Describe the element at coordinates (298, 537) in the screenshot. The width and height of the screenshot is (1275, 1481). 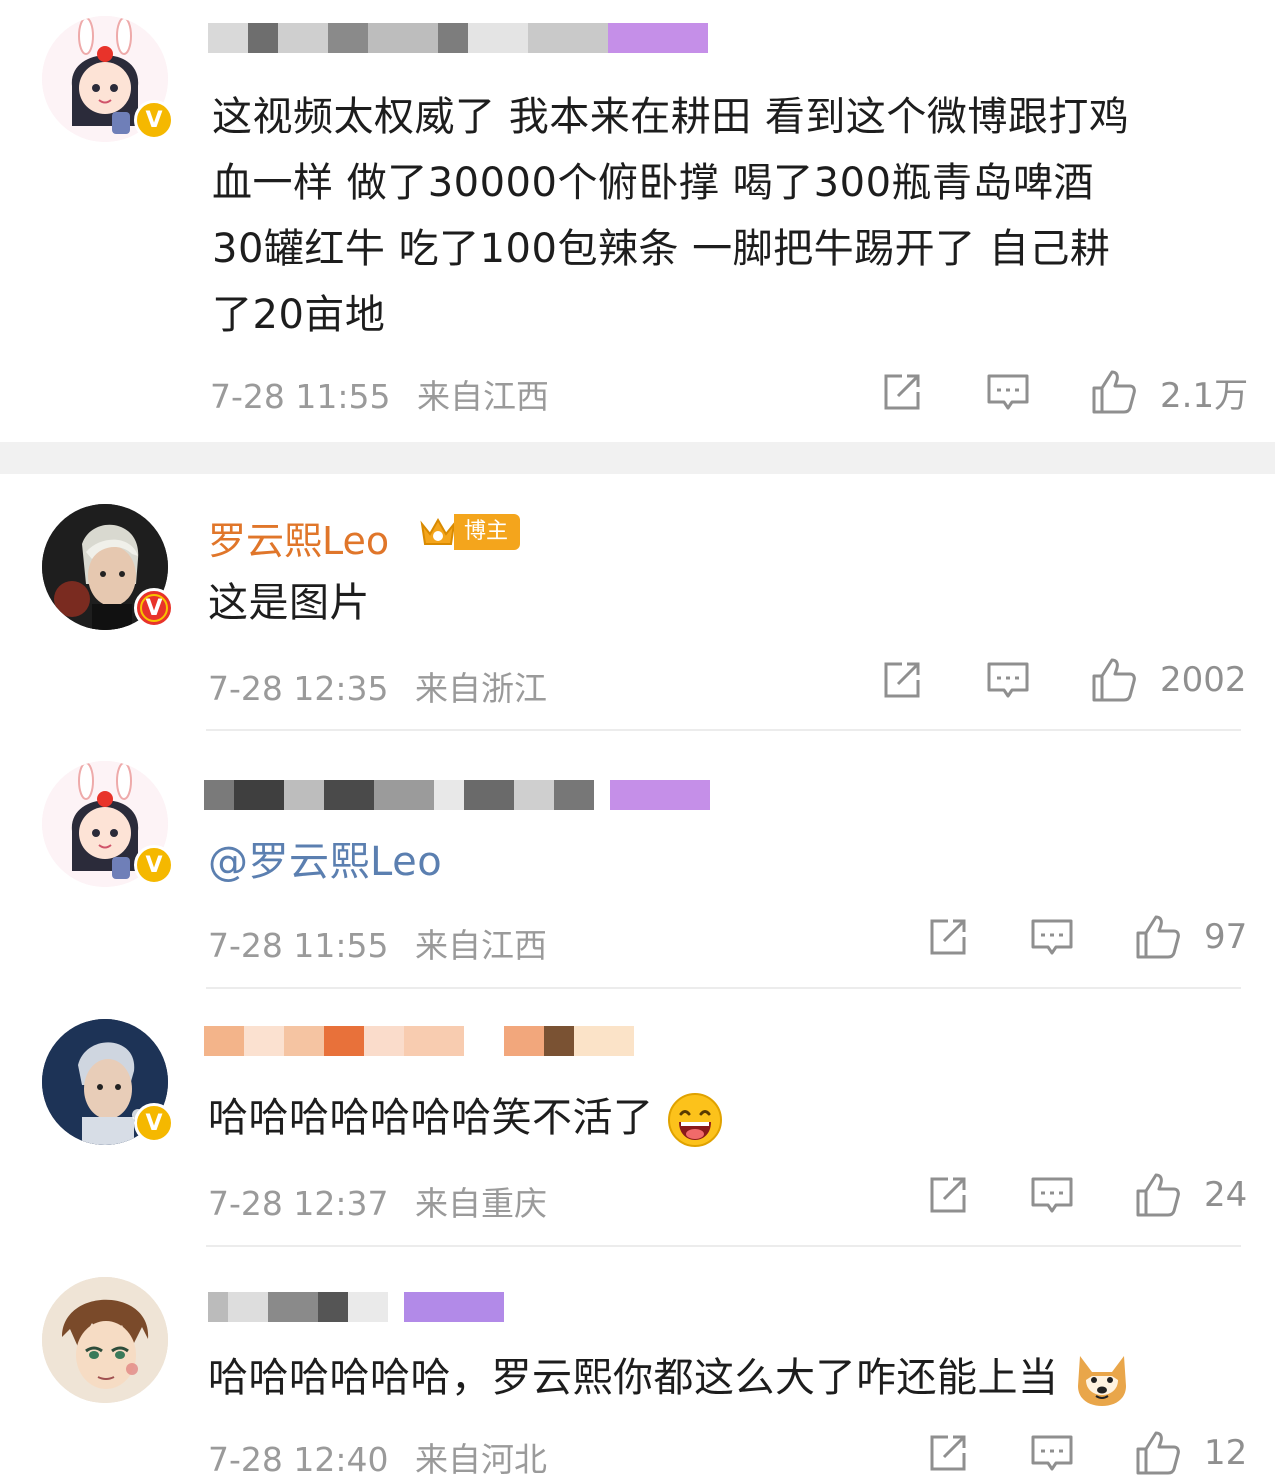
I see `username: 罗云熙Leo` at that location.